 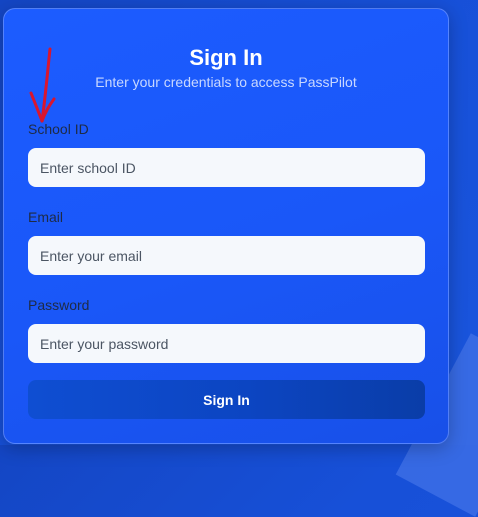 I want to click on email-label: Email, so click(x=46, y=217).